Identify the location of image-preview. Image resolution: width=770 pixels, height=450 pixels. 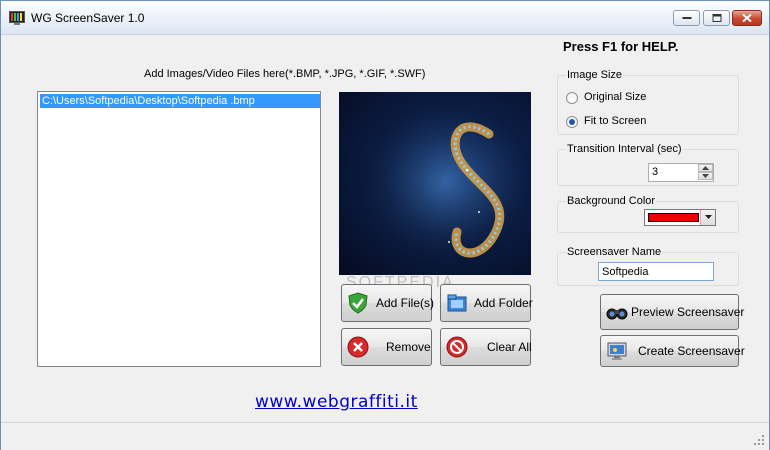
(435, 183).